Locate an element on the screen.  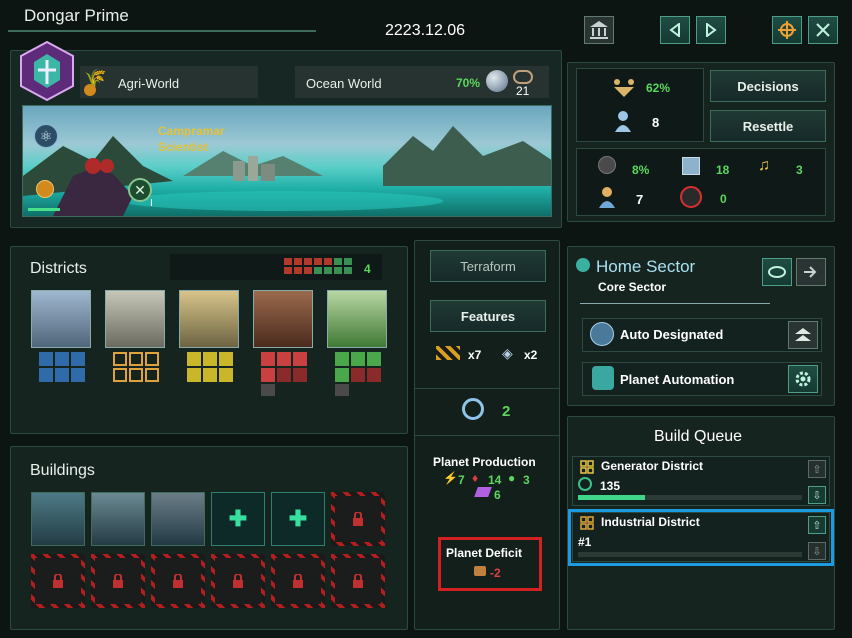
leader-trait-icon: ✕ is located at coordinates (140, 190).